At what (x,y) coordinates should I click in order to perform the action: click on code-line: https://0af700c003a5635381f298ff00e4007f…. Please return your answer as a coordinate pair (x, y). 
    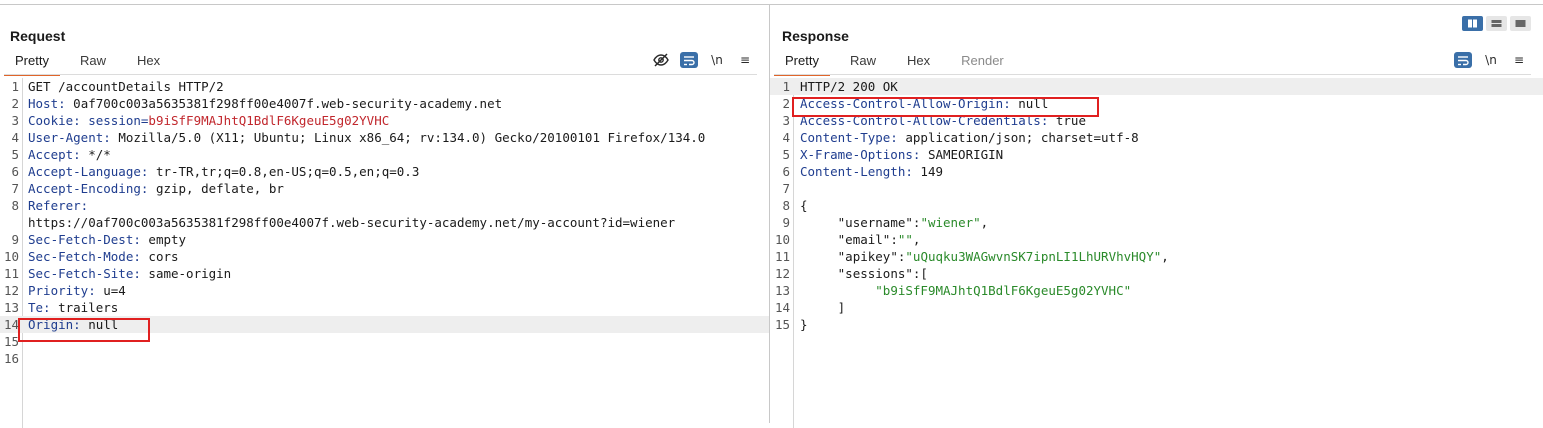
    Looking at the image, I should click on (384, 222).